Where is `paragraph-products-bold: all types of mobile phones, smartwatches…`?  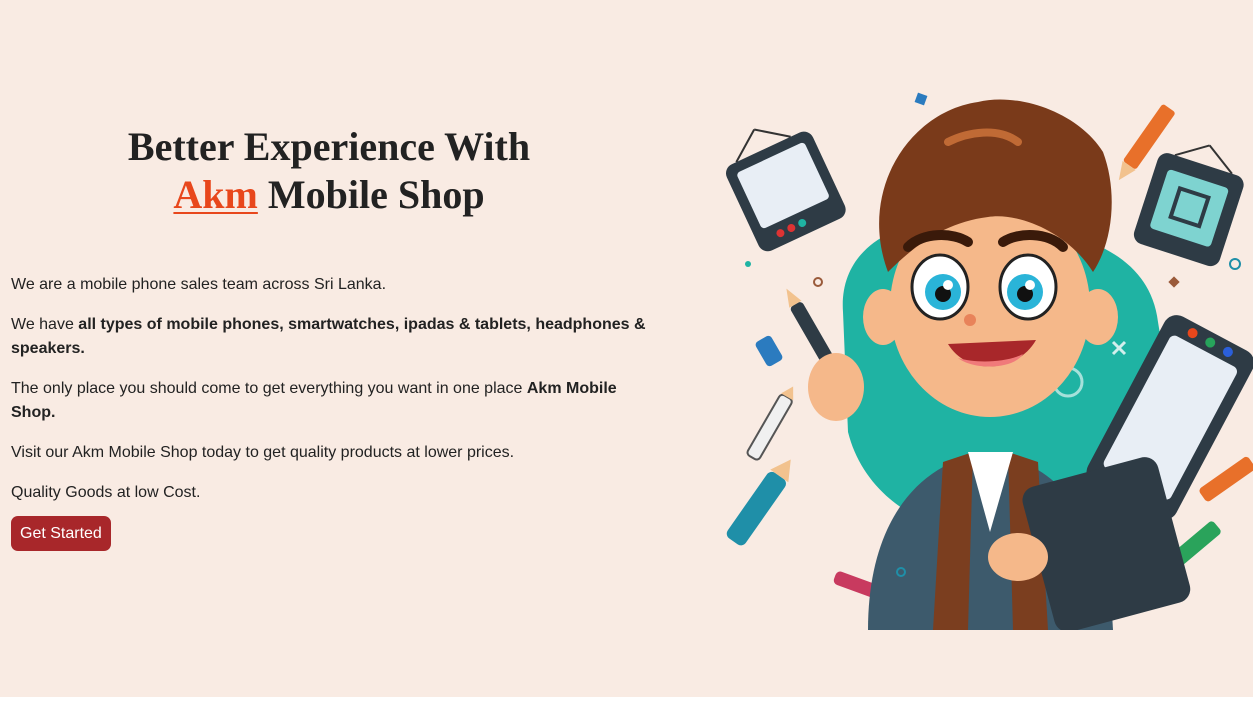
paragraph-products-bold: all types of mobile phones, smartwatches… is located at coordinates (328, 336).